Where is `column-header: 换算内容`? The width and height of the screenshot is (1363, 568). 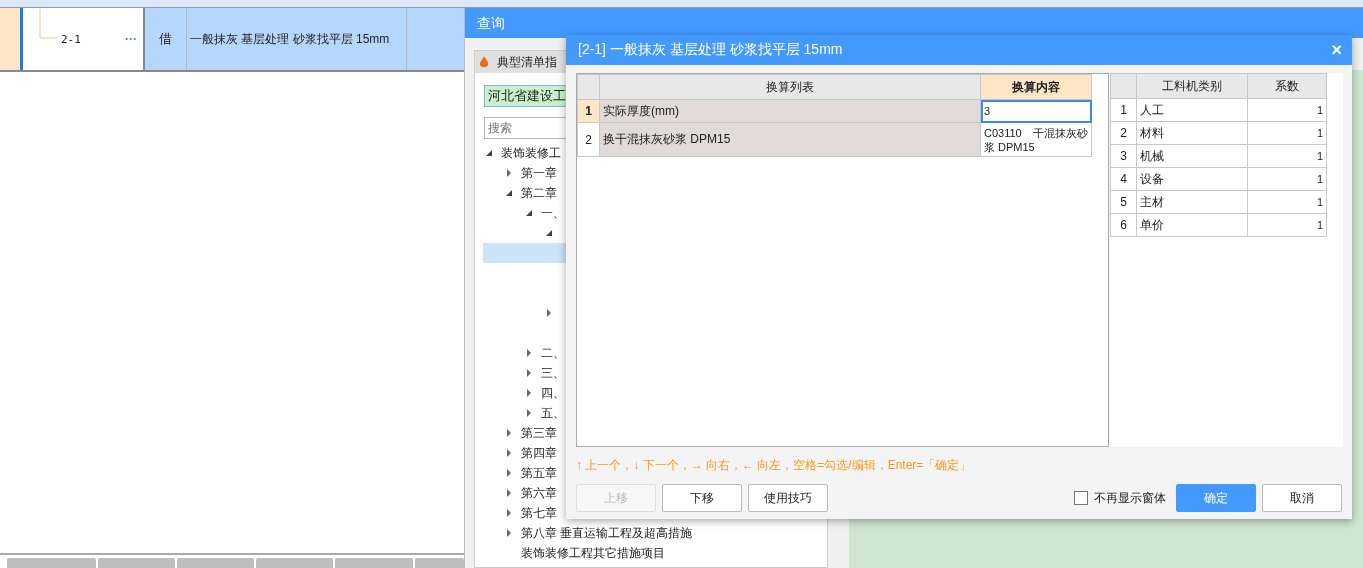
column-header: 换算内容 is located at coordinates (1036, 87).